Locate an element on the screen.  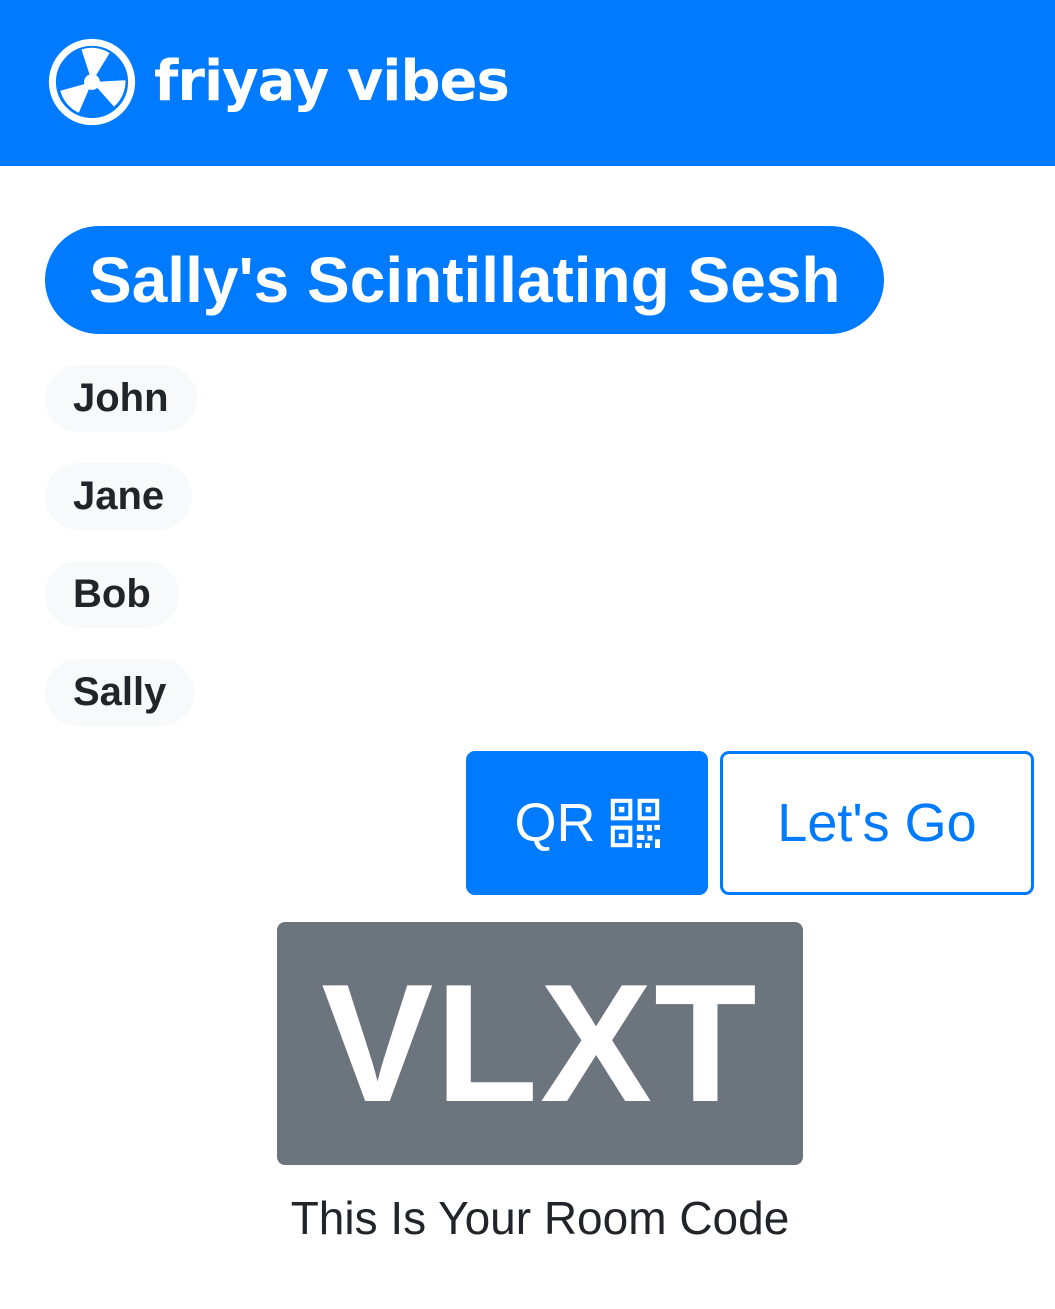
player-list: John Jane Bob Sally is located at coordinates (121, 561).